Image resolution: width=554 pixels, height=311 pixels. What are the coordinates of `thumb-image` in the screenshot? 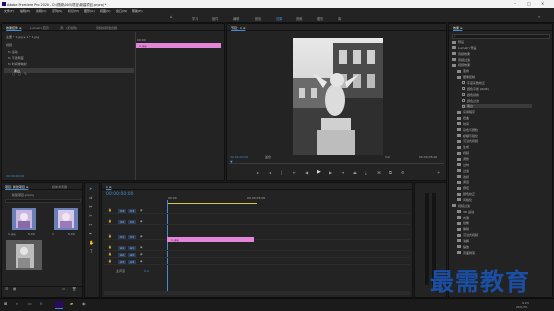 It's located at (24, 219).